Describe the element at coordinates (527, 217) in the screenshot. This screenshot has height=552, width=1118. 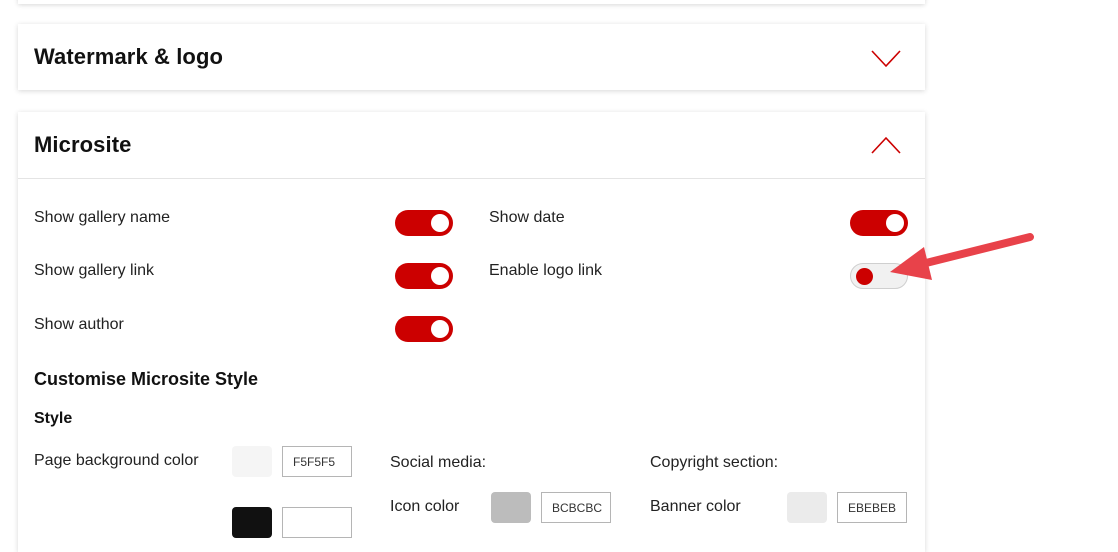
I see `show-date-label: Show date` at that location.